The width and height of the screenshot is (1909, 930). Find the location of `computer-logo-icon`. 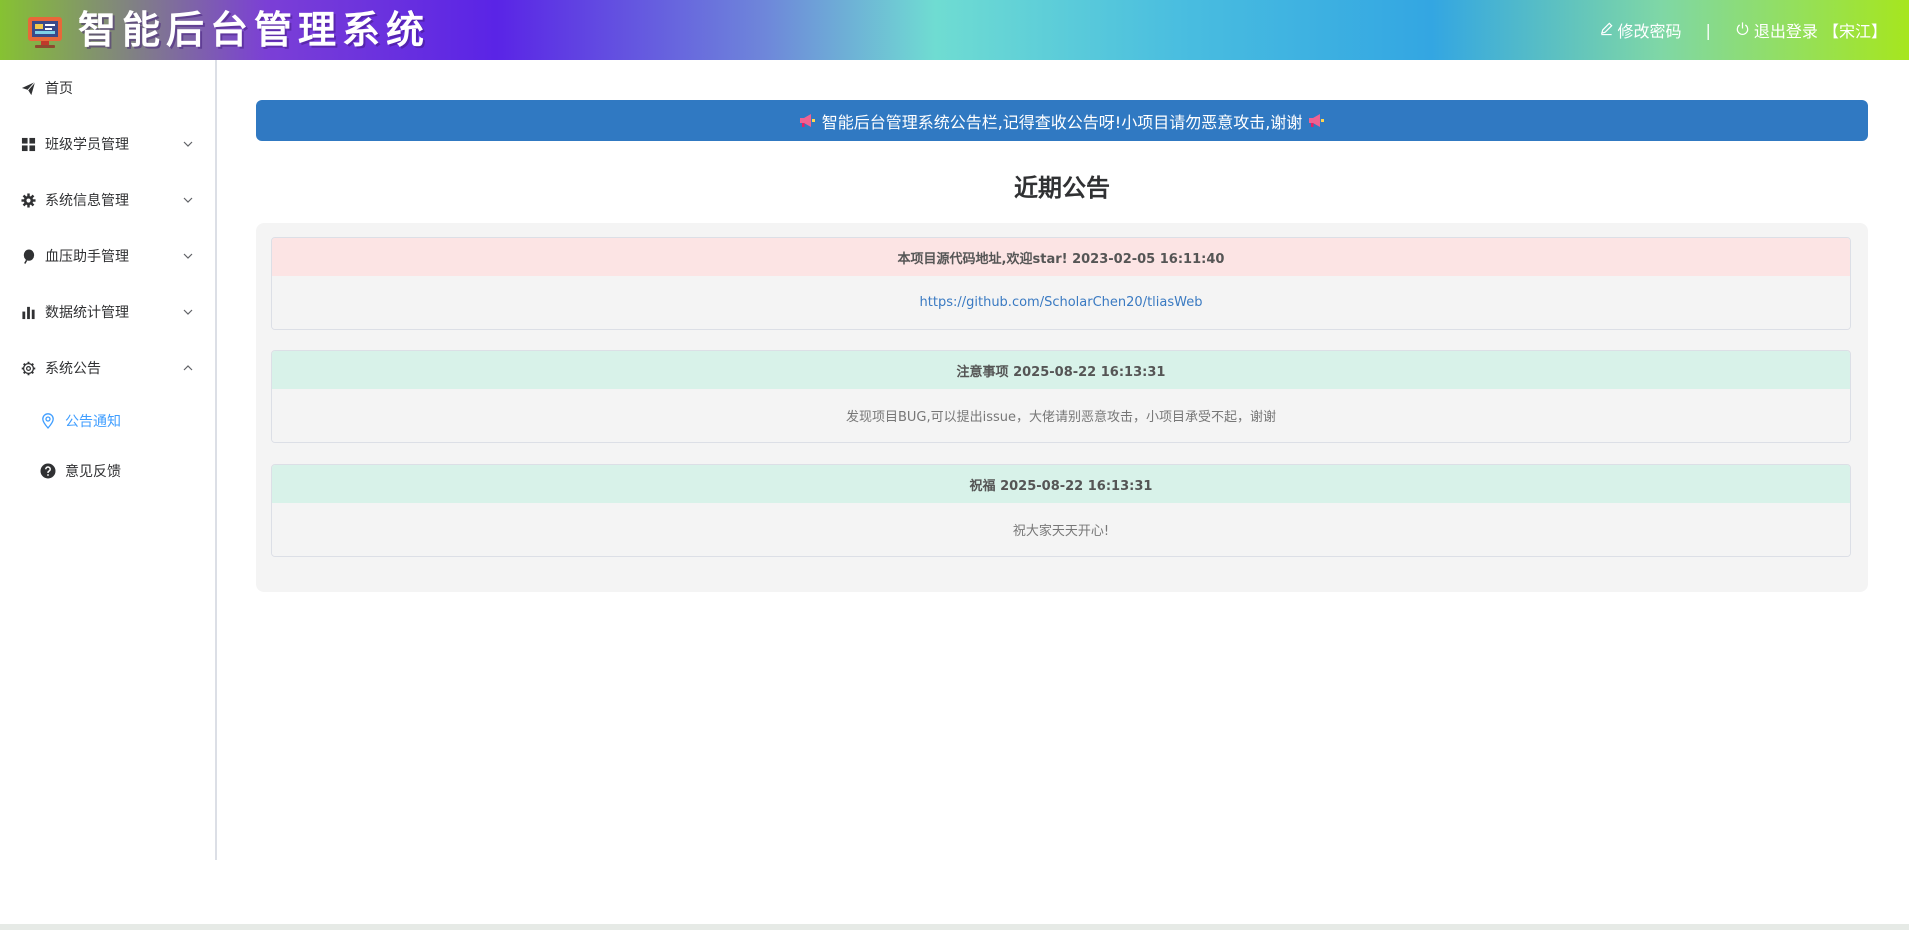

computer-logo-icon is located at coordinates (45, 32).